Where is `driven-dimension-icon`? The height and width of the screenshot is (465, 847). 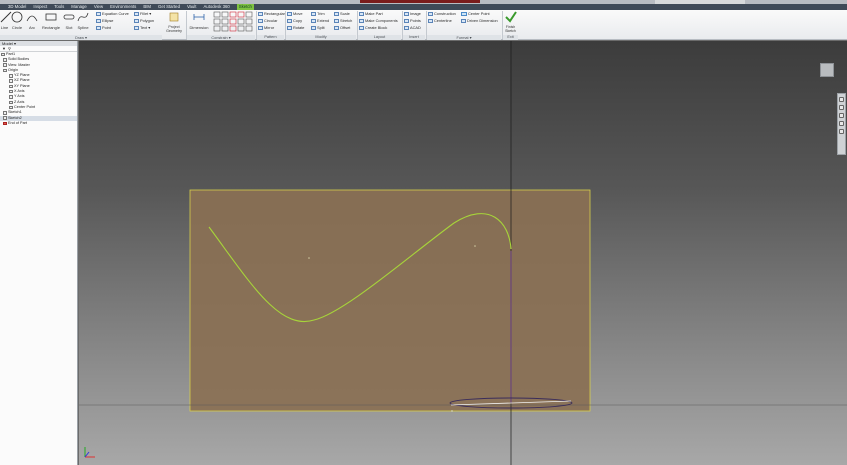 driven-dimension-icon is located at coordinates (463, 20).